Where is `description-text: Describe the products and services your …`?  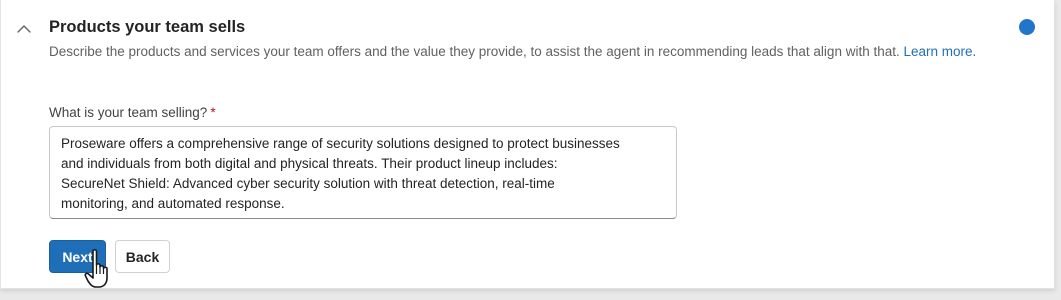 description-text: Describe the products and services your … is located at coordinates (474, 51).